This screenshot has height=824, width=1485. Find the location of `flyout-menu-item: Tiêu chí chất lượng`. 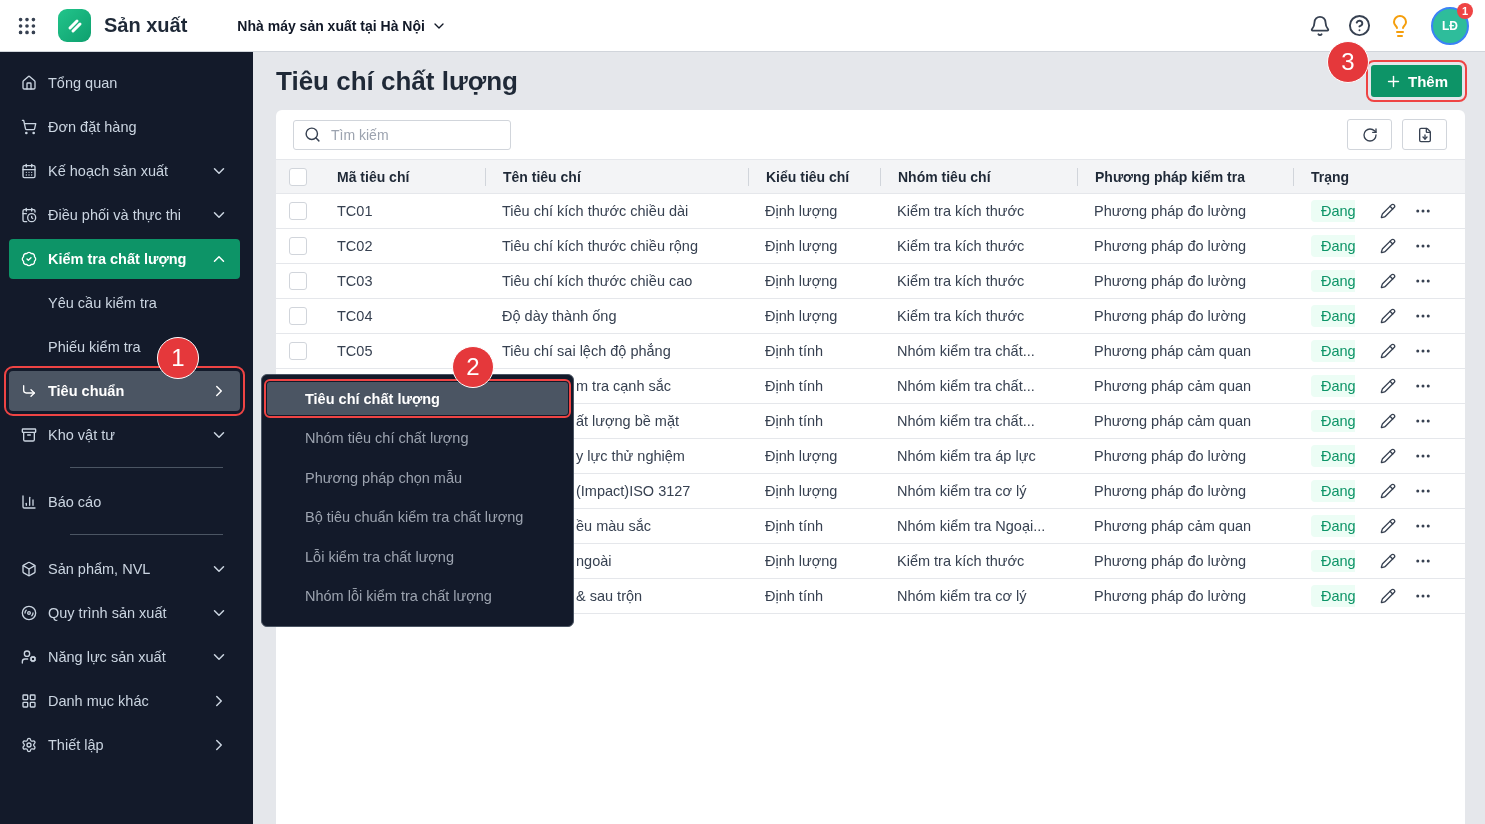

flyout-menu-item: Tiêu chí chất lượng is located at coordinates (417, 398).